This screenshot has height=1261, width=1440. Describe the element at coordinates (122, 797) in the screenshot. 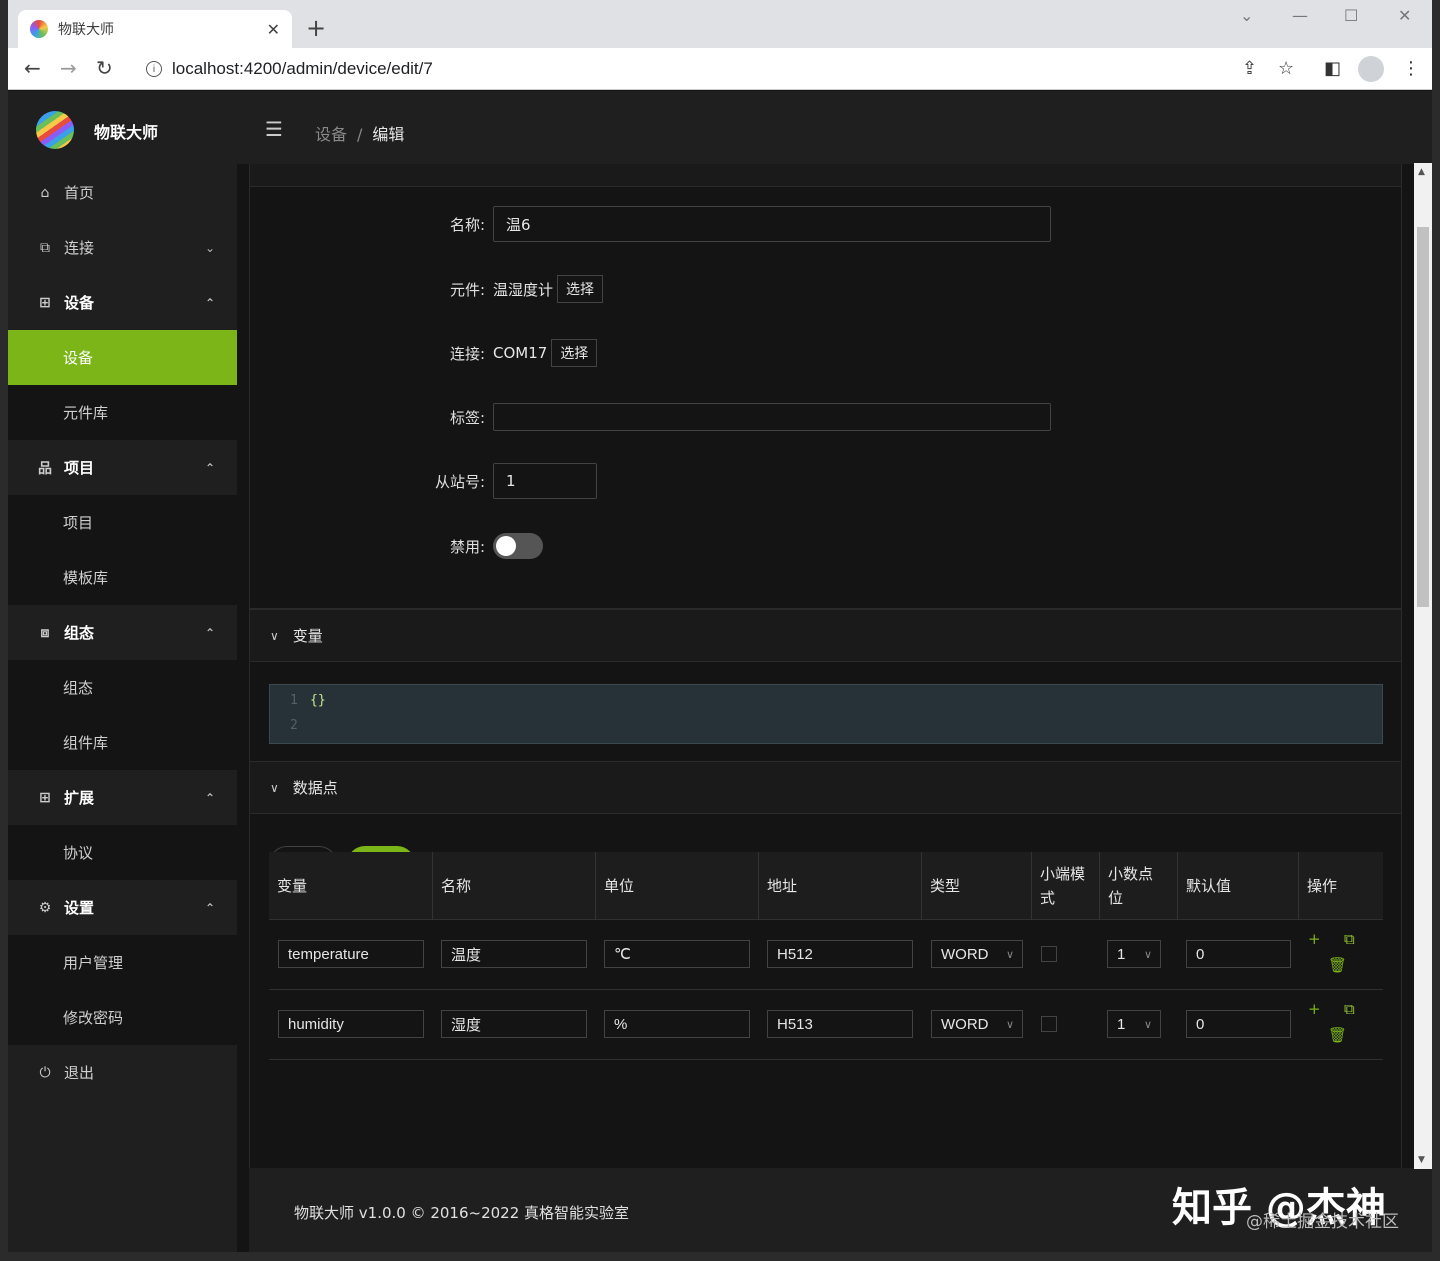

I see `sidebar-group-extension: ⊞ 扩展 ⌃` at that location.